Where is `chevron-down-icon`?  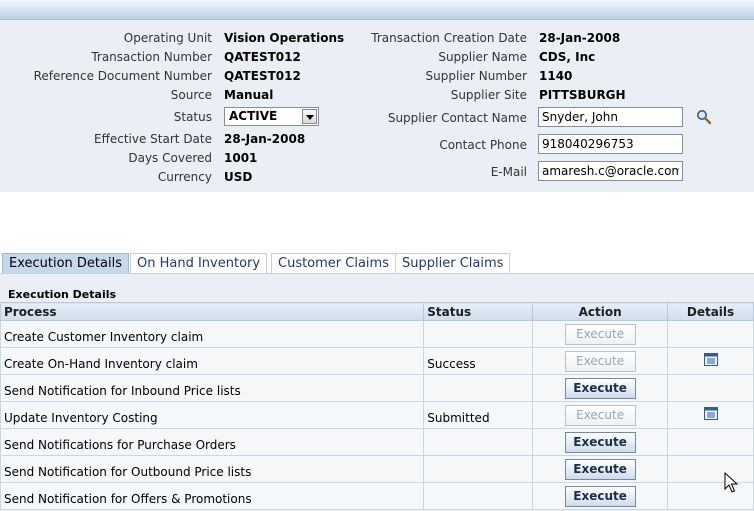
chevron-down-icon is located at coordinates (309, 116).